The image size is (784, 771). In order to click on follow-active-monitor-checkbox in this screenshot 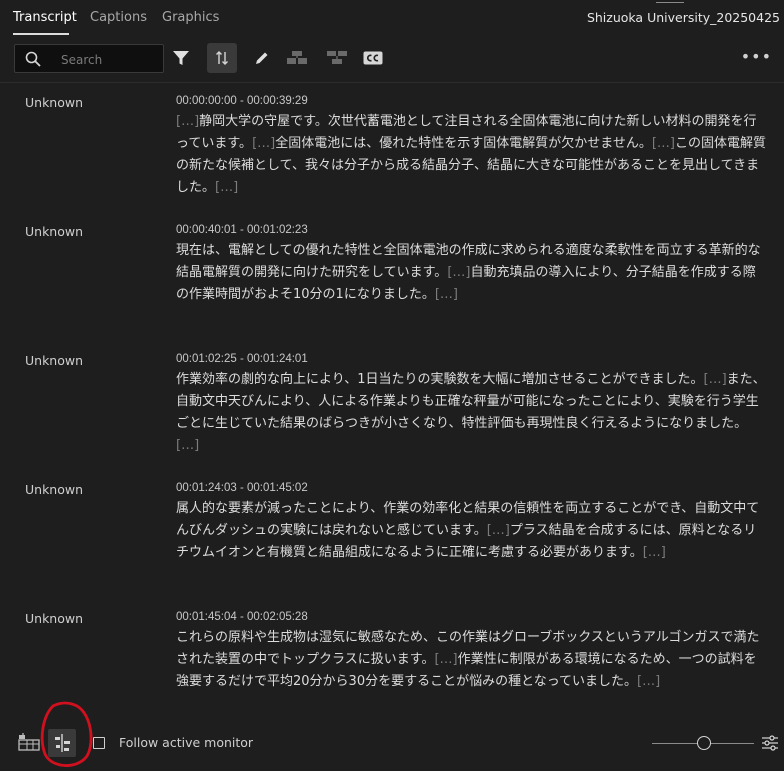, I will do `click(99, 743)`.